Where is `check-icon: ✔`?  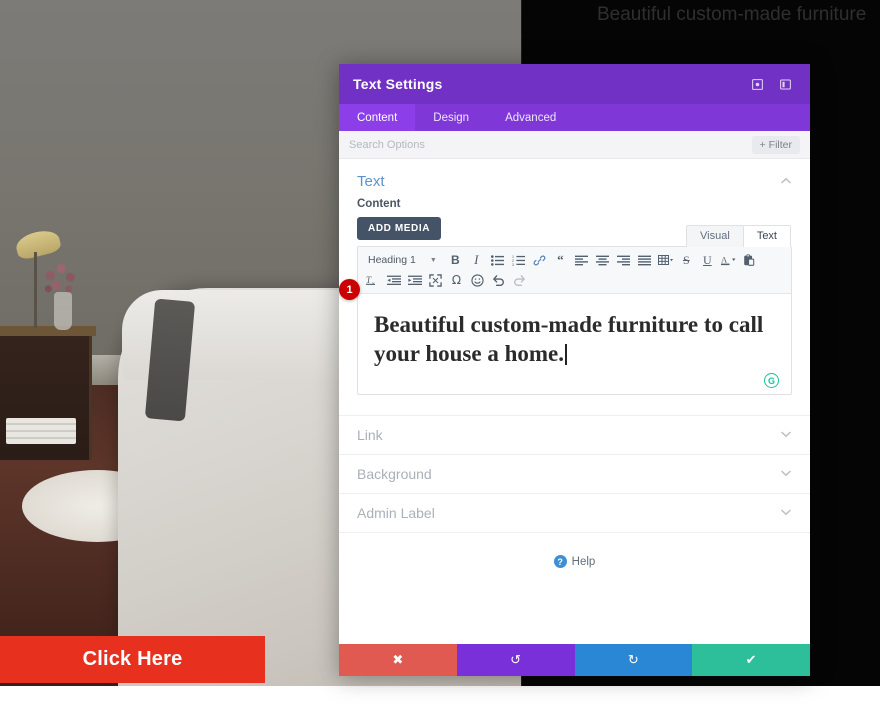
check-icon: ✔ is located at coordinates (751, 659).